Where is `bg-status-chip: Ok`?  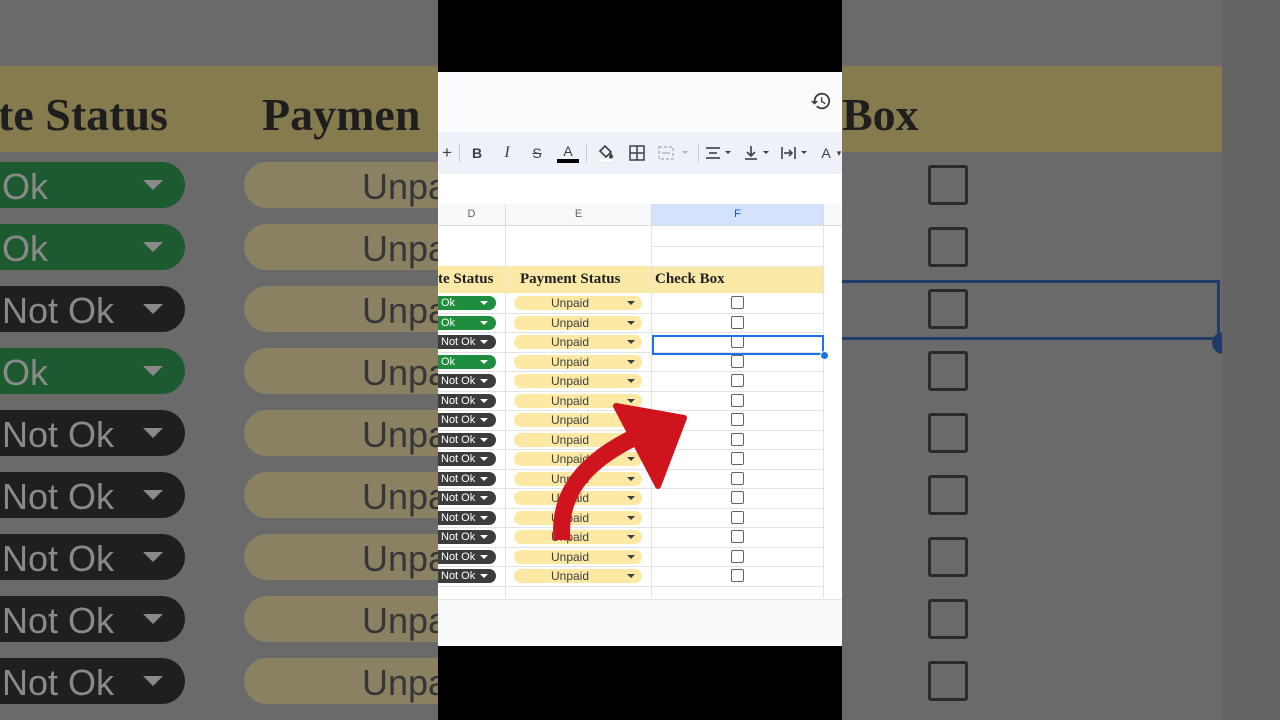
bg-status-chip: Ok is located at coordinates (92, 371).